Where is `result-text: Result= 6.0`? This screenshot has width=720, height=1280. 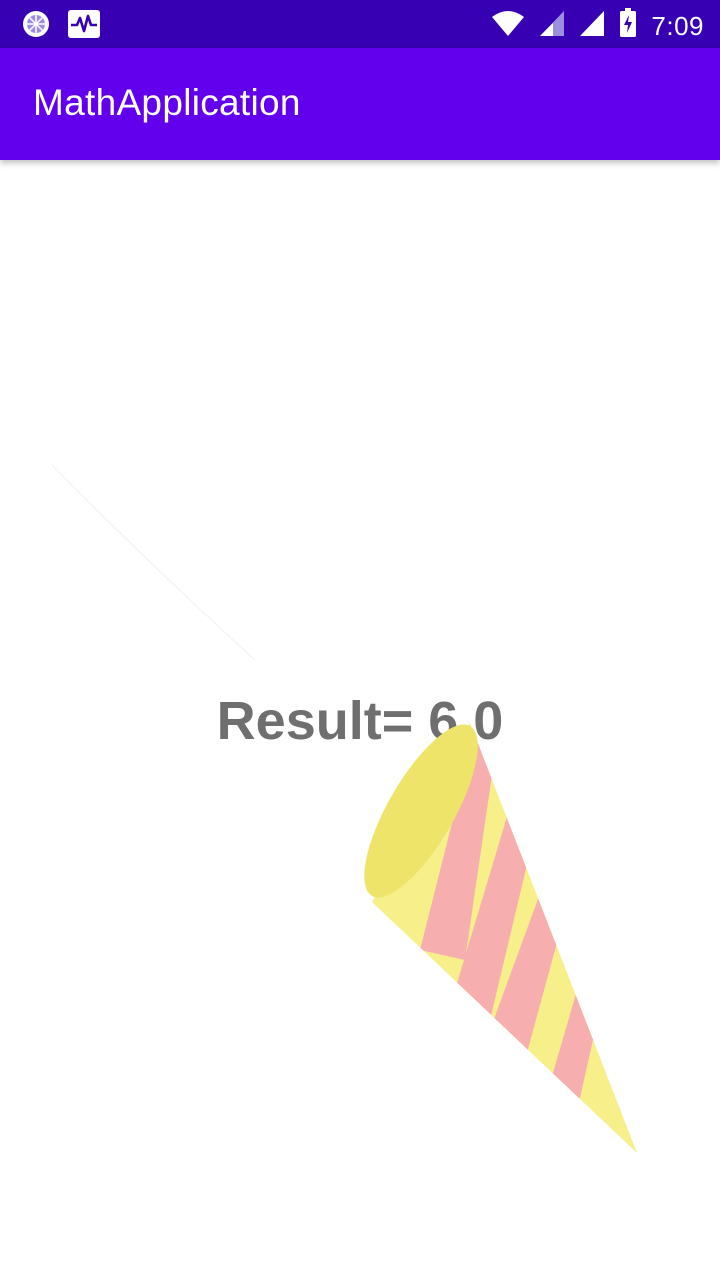 result-text: Result= 6.0 is located at coordinates (360, 721).